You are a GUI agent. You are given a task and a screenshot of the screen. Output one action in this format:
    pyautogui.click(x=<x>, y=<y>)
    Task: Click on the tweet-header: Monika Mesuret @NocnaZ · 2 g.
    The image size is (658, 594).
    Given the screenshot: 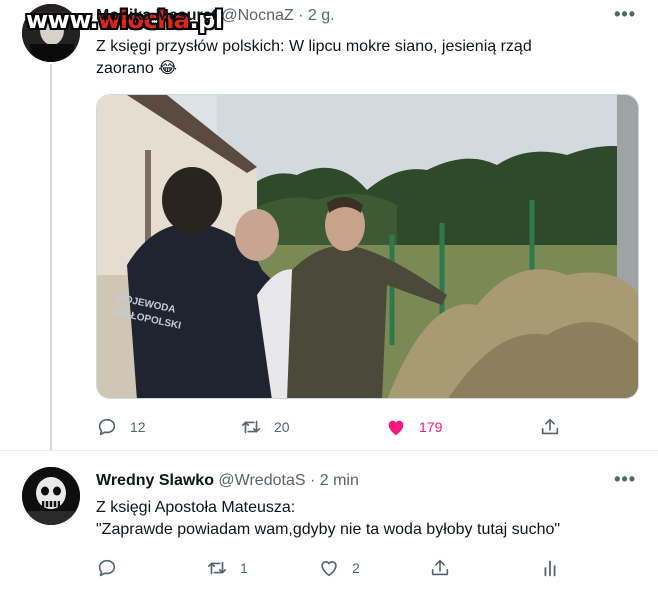 What is the action you would take?
    pyautogui.click(x=215, y=16)
    